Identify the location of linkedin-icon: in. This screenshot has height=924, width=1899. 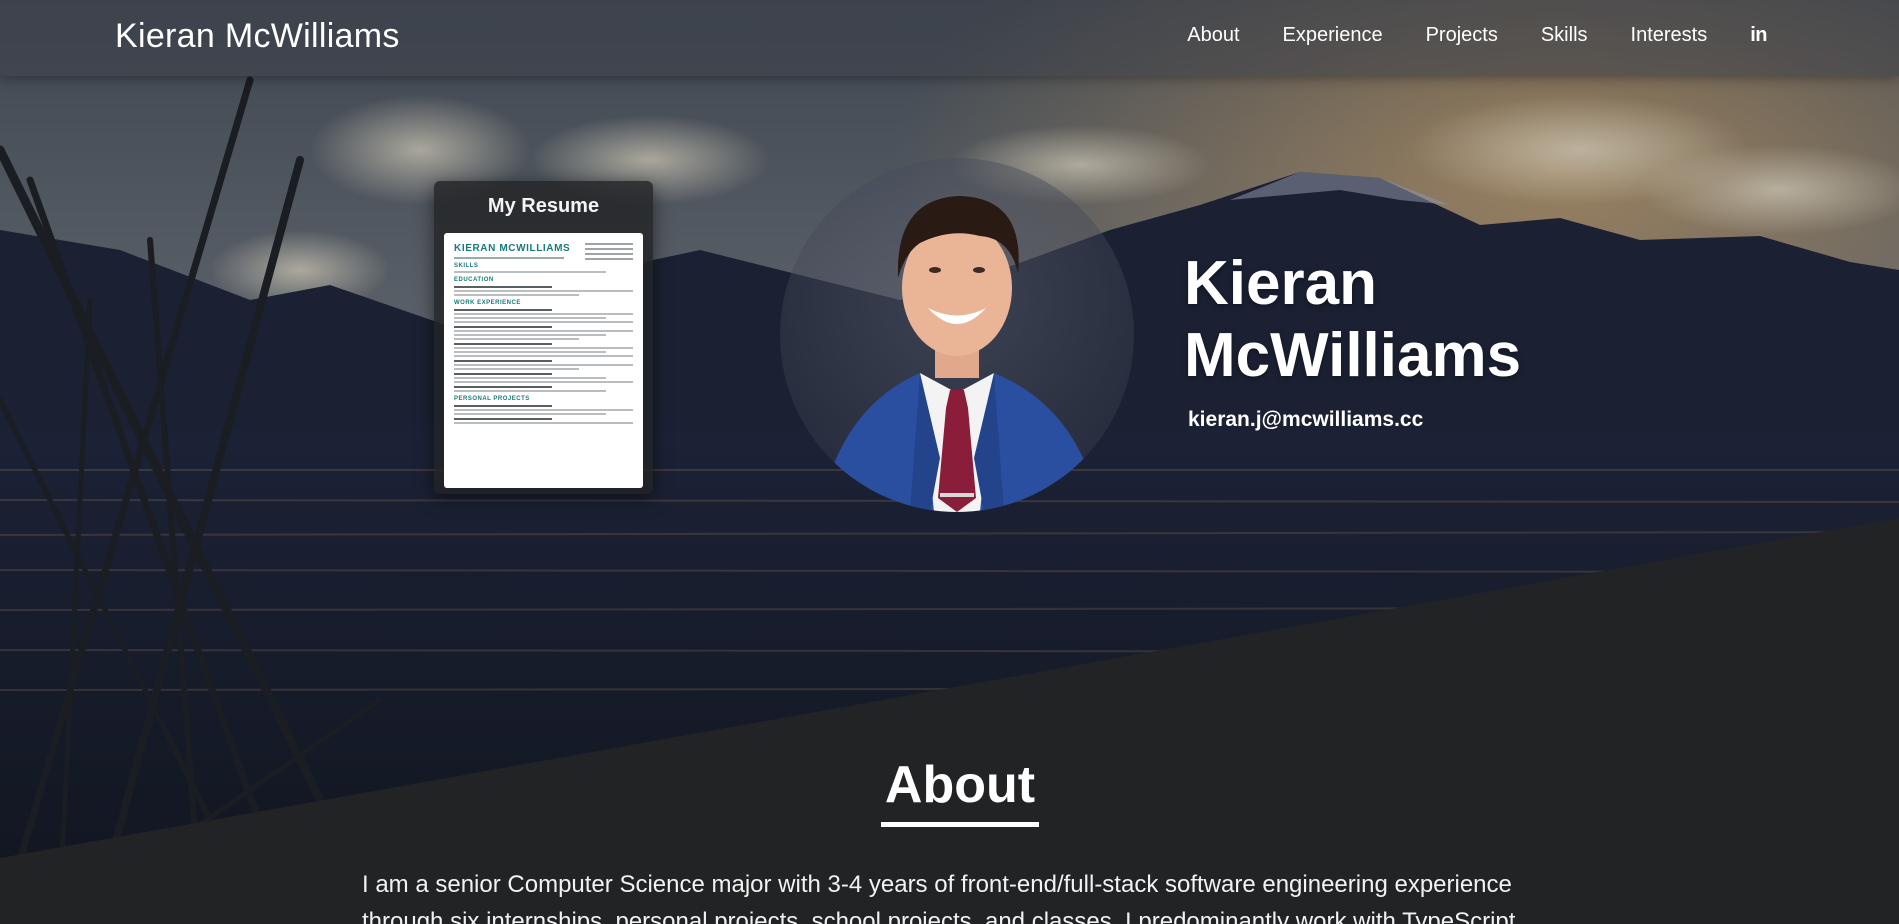
(1758, 35).